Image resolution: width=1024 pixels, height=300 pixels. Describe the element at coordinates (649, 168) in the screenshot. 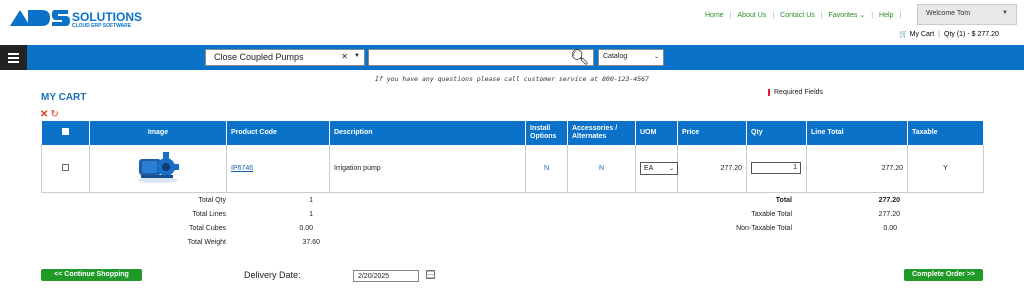

I see `uom-value: EA` at that location.